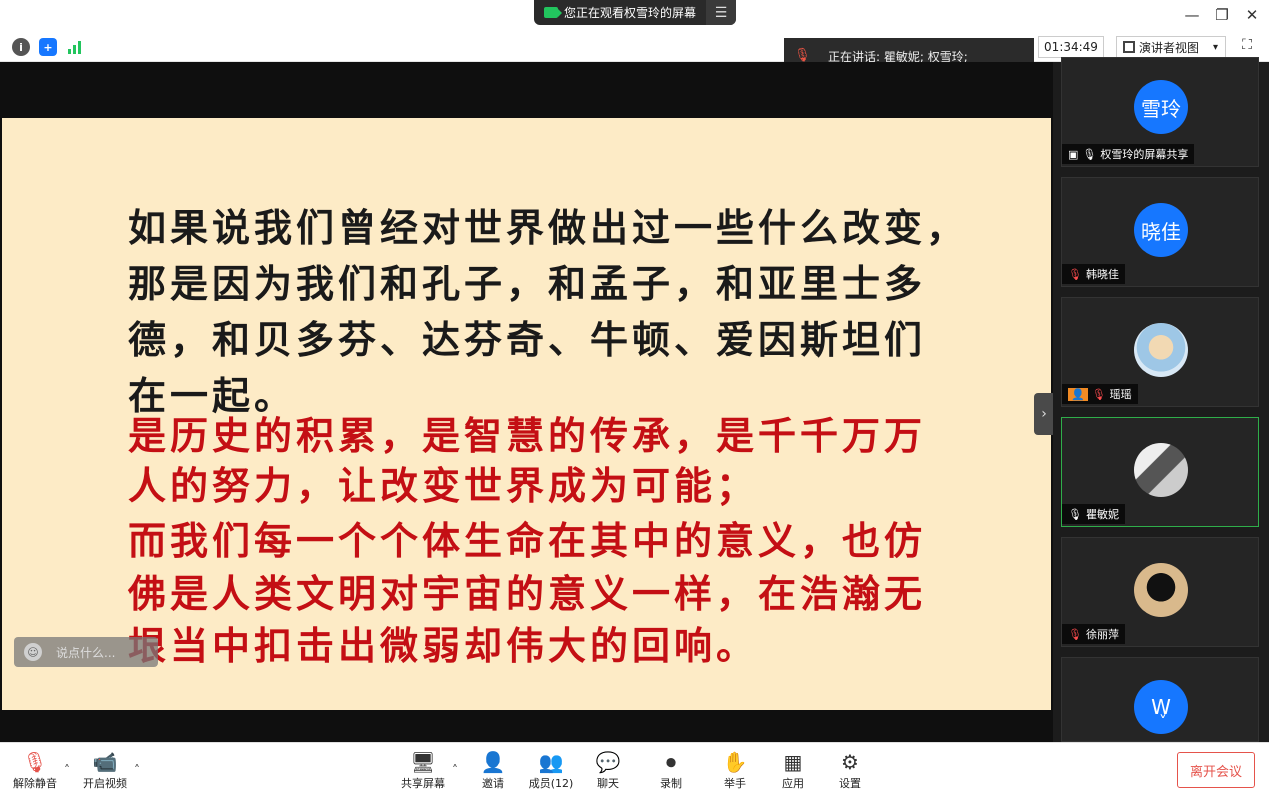  I want to click on chevron-down-icon: ▾, so click(1216, 47).